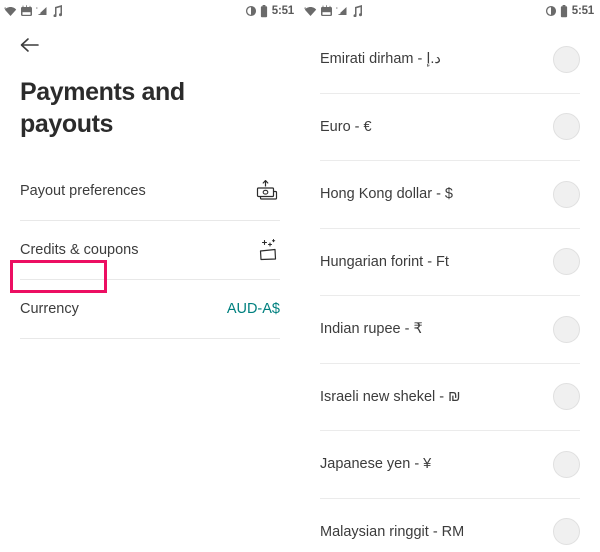  I want to click on currency-option-row: Malaysian ringgit - RM, so click(450, 525).